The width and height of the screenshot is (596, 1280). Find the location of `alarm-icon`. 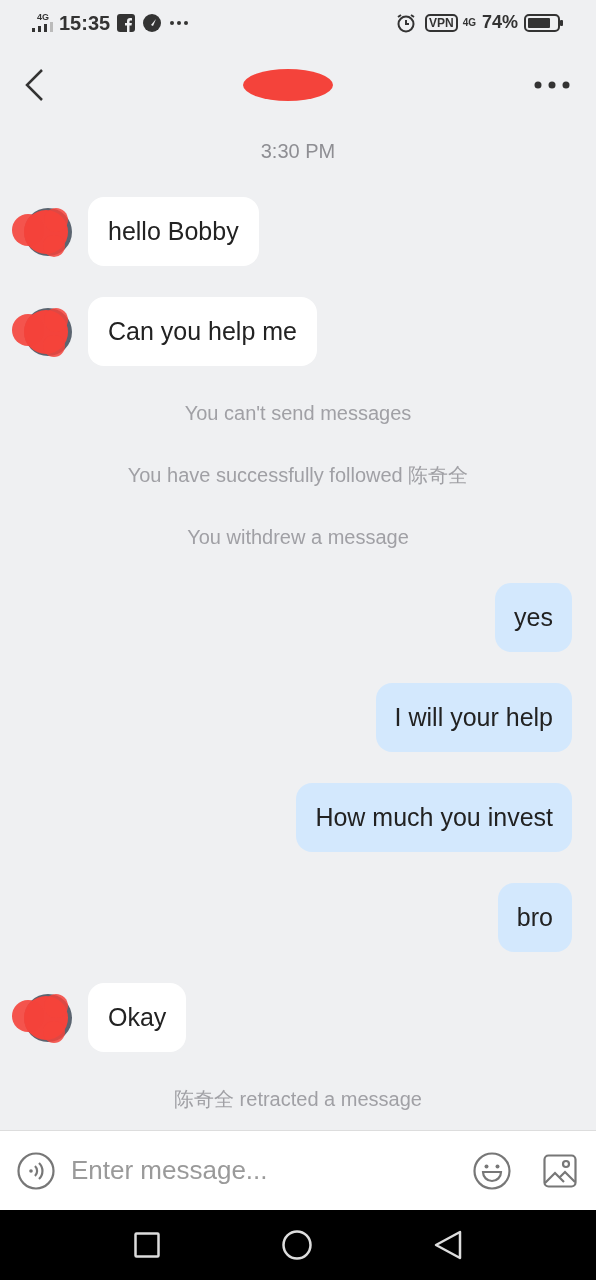

alarm-icon is located at coordinates (405, 22).